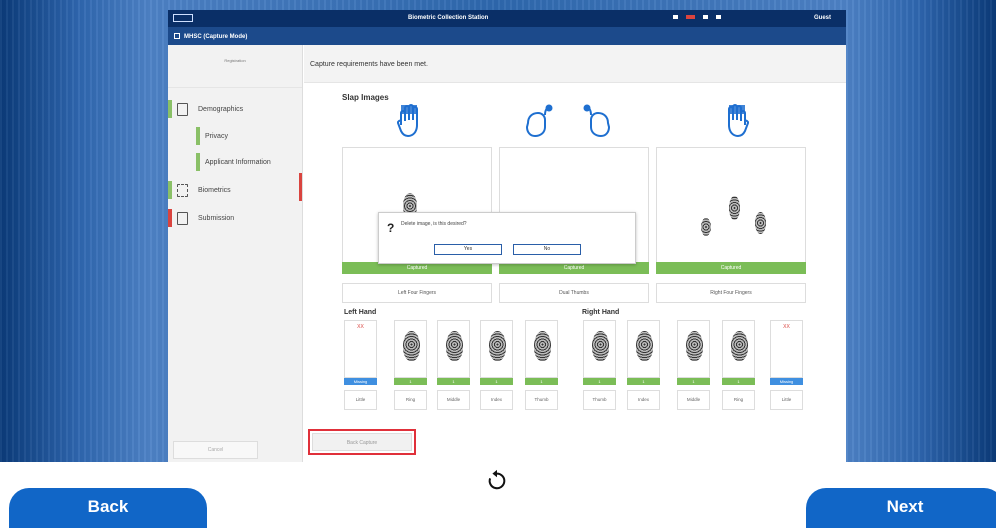 The image size is (996, 528). What do you see at coordinates (786, 400) in the screenshot?
I see `finger-button-right-little: Little` at bounding box center [786, 400].